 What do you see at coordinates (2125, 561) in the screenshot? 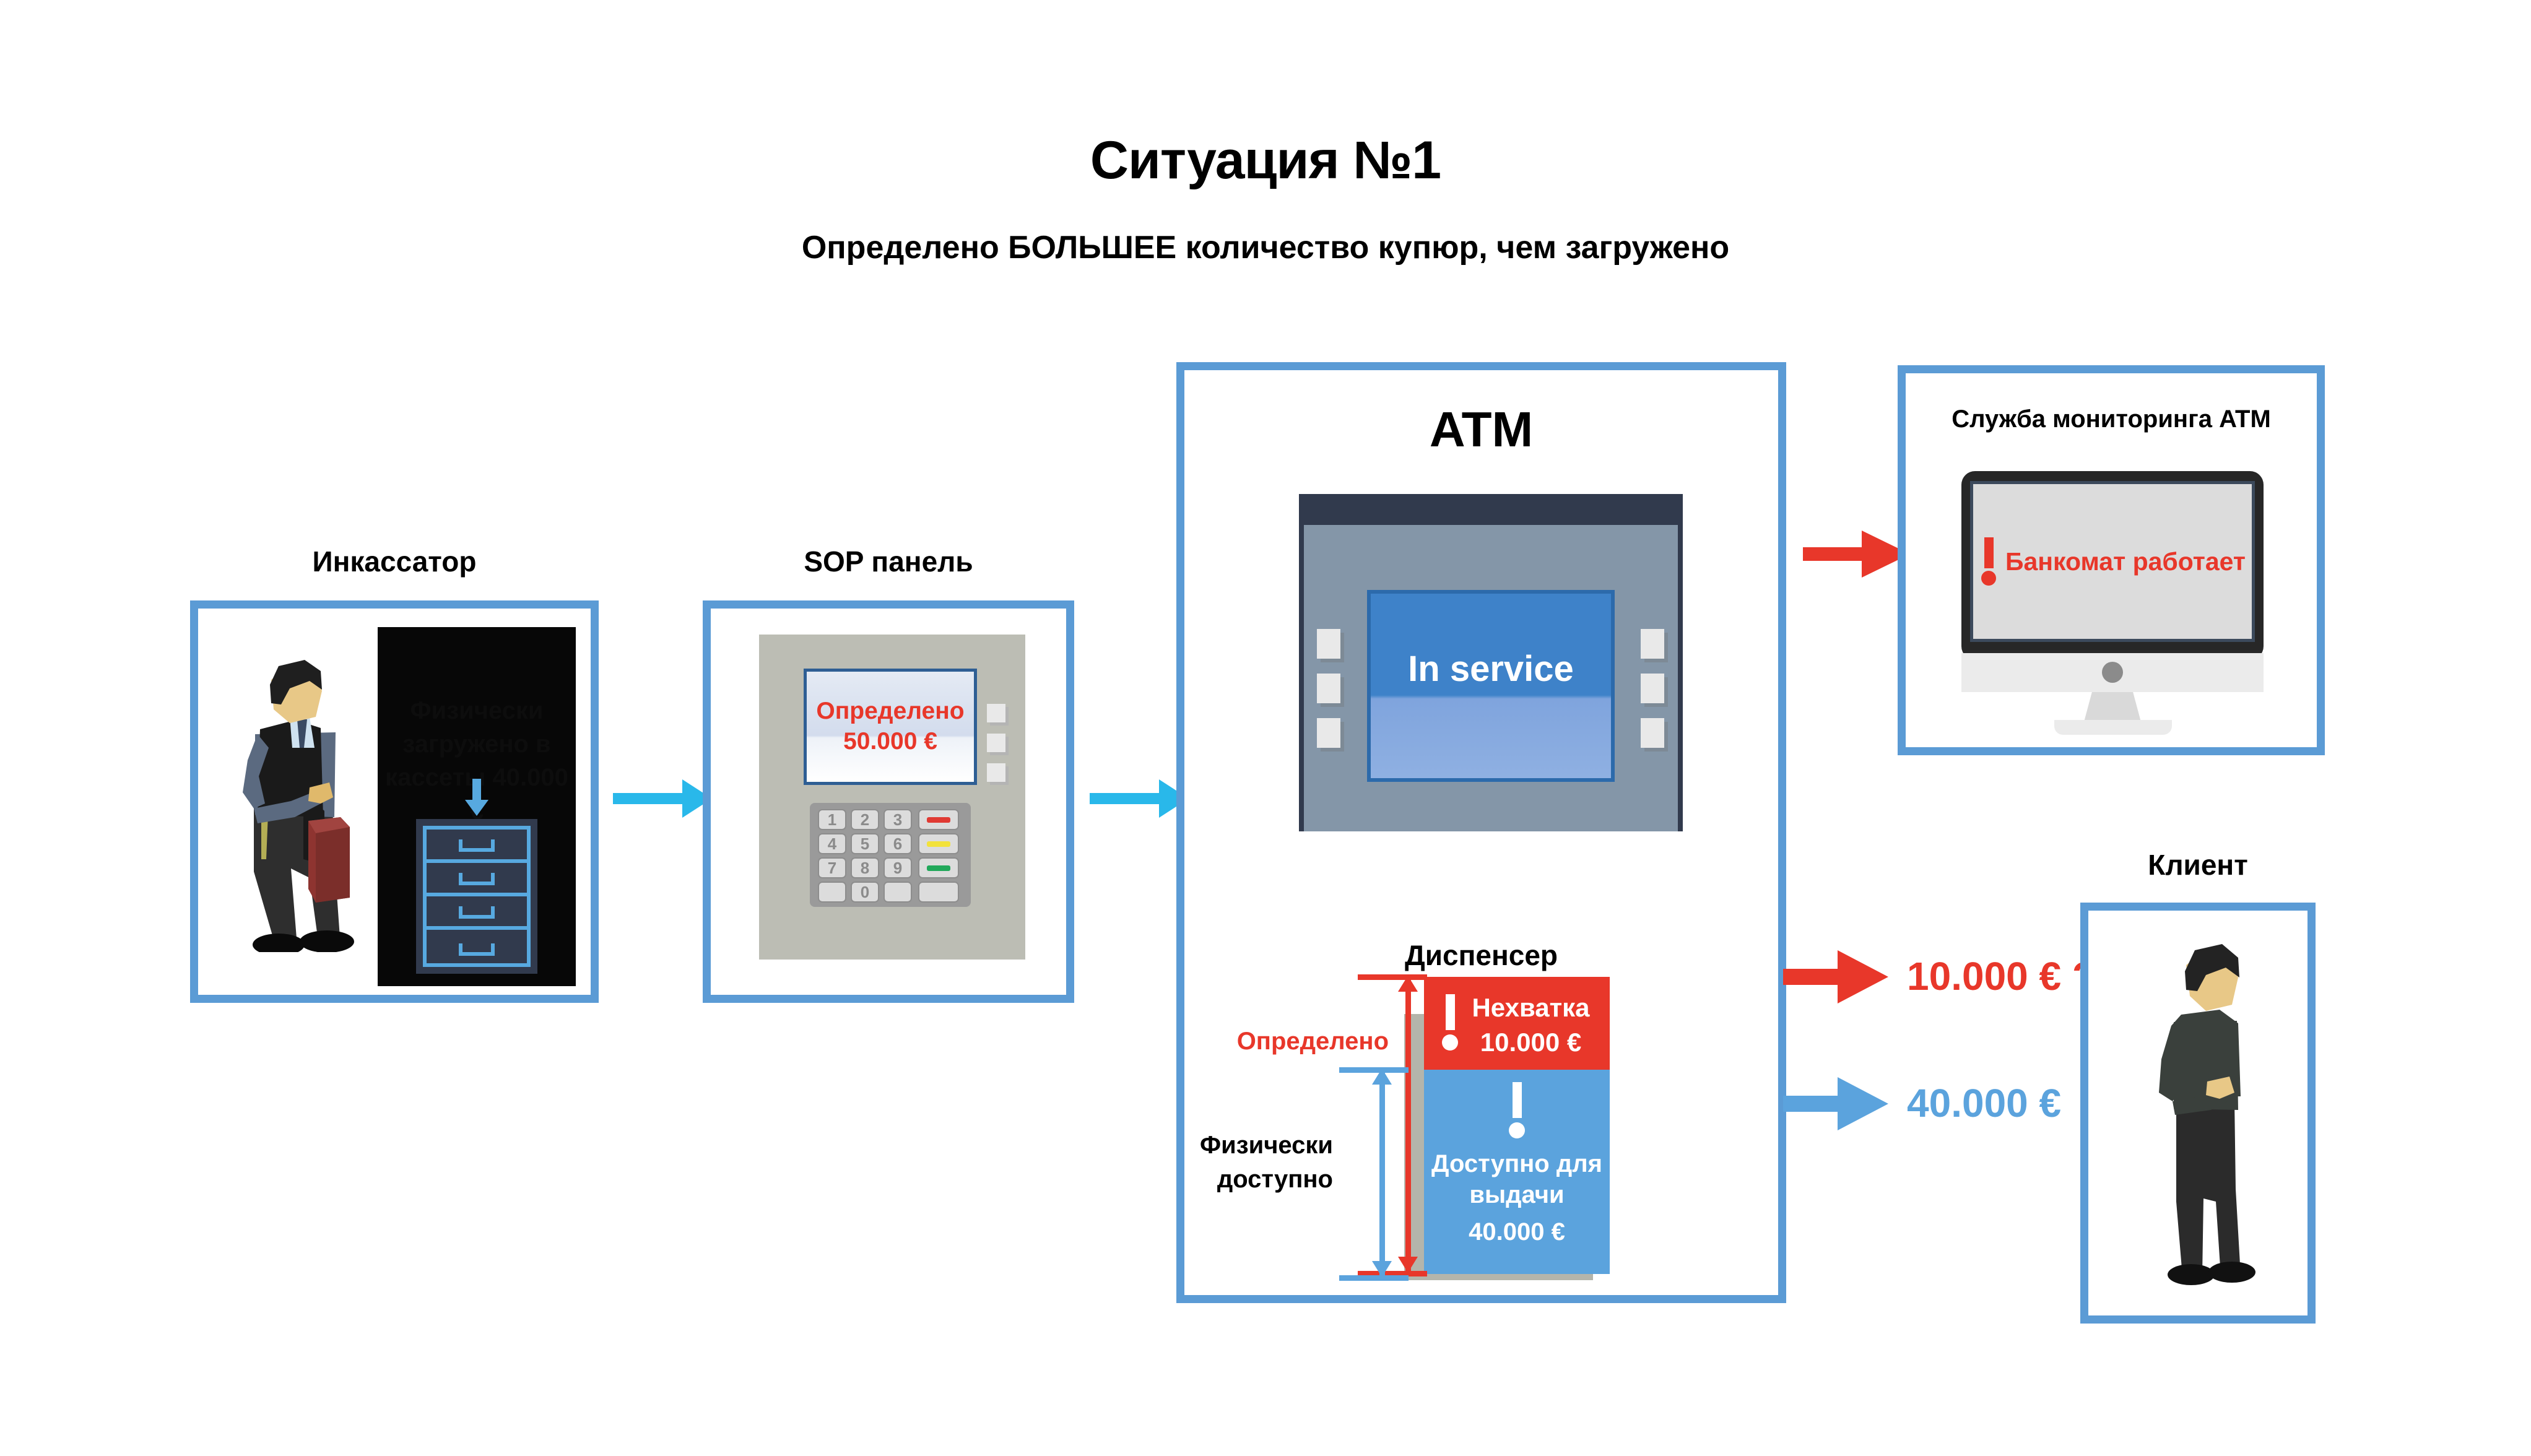
I see `monitor-alert-text: Банкомат работает` at bounding box center [2125, 561].